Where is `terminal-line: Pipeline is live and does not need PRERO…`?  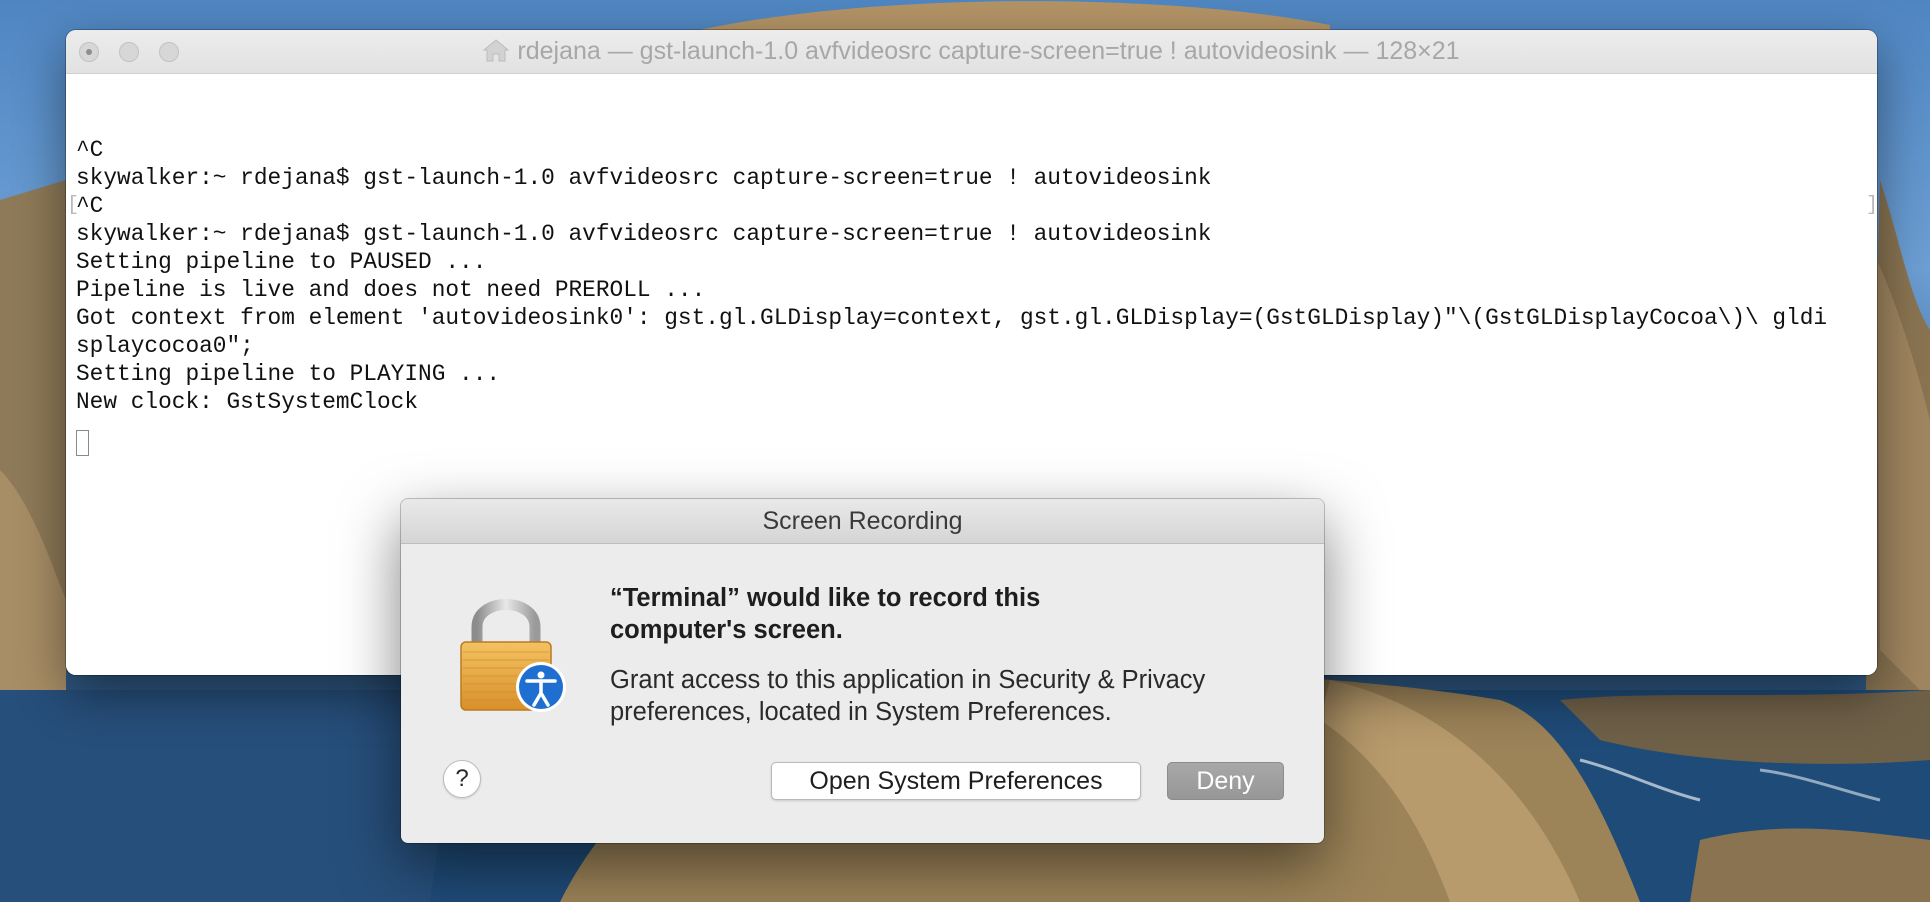 terminal-line: Pipeline is live and does not need PRERO… is located at coordinates (391, 290).